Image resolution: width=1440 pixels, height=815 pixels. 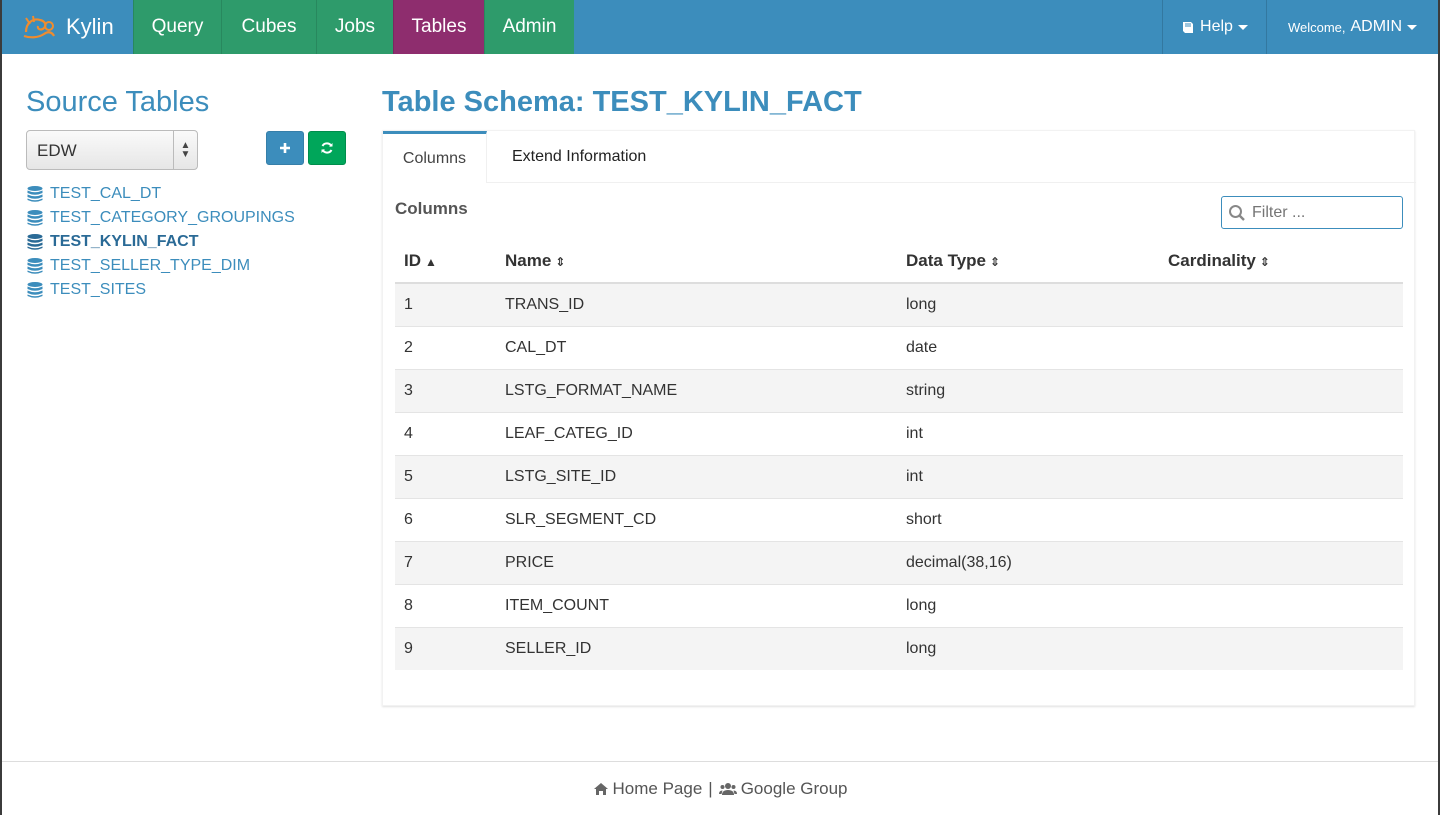 I want to click on cell-name: CAL_DT, so click(x=696, y=347).